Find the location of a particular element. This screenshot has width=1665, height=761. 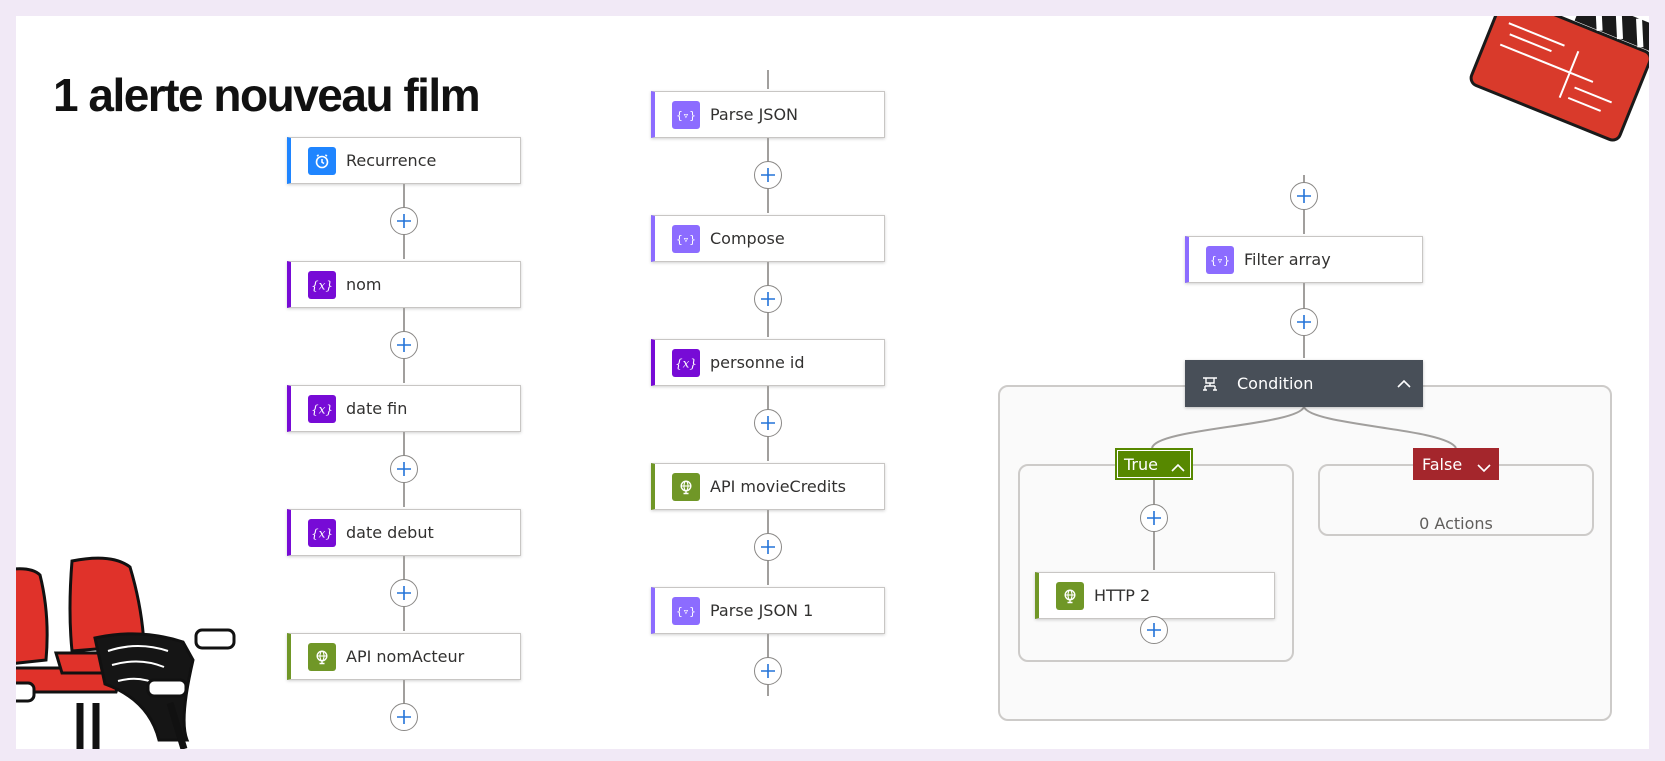

step-label: HTTP 2 is located at coordinates (1122, 595).